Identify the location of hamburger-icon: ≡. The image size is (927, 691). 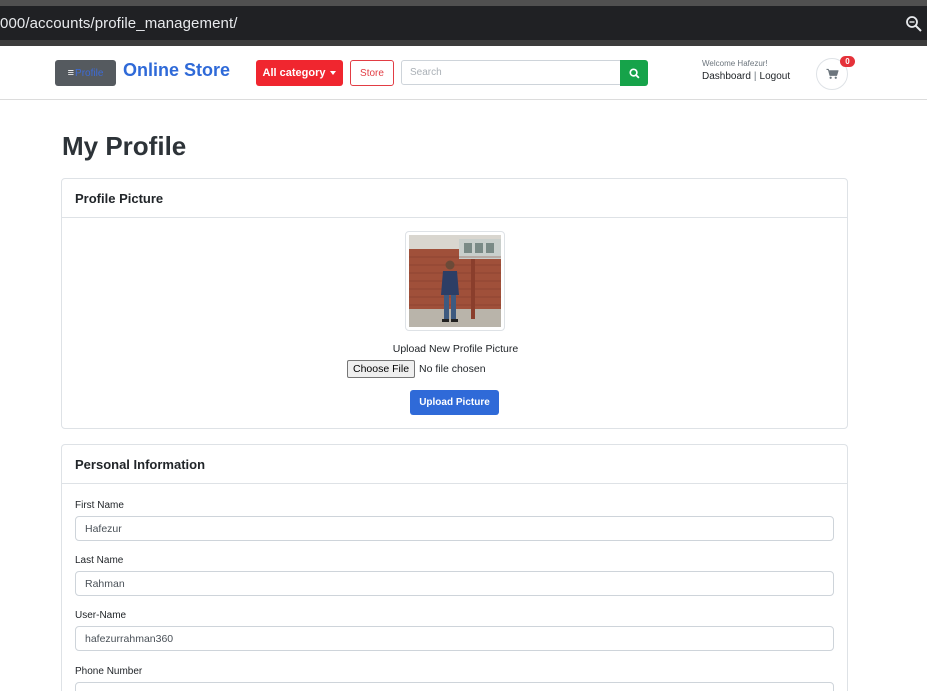
(71, 73).